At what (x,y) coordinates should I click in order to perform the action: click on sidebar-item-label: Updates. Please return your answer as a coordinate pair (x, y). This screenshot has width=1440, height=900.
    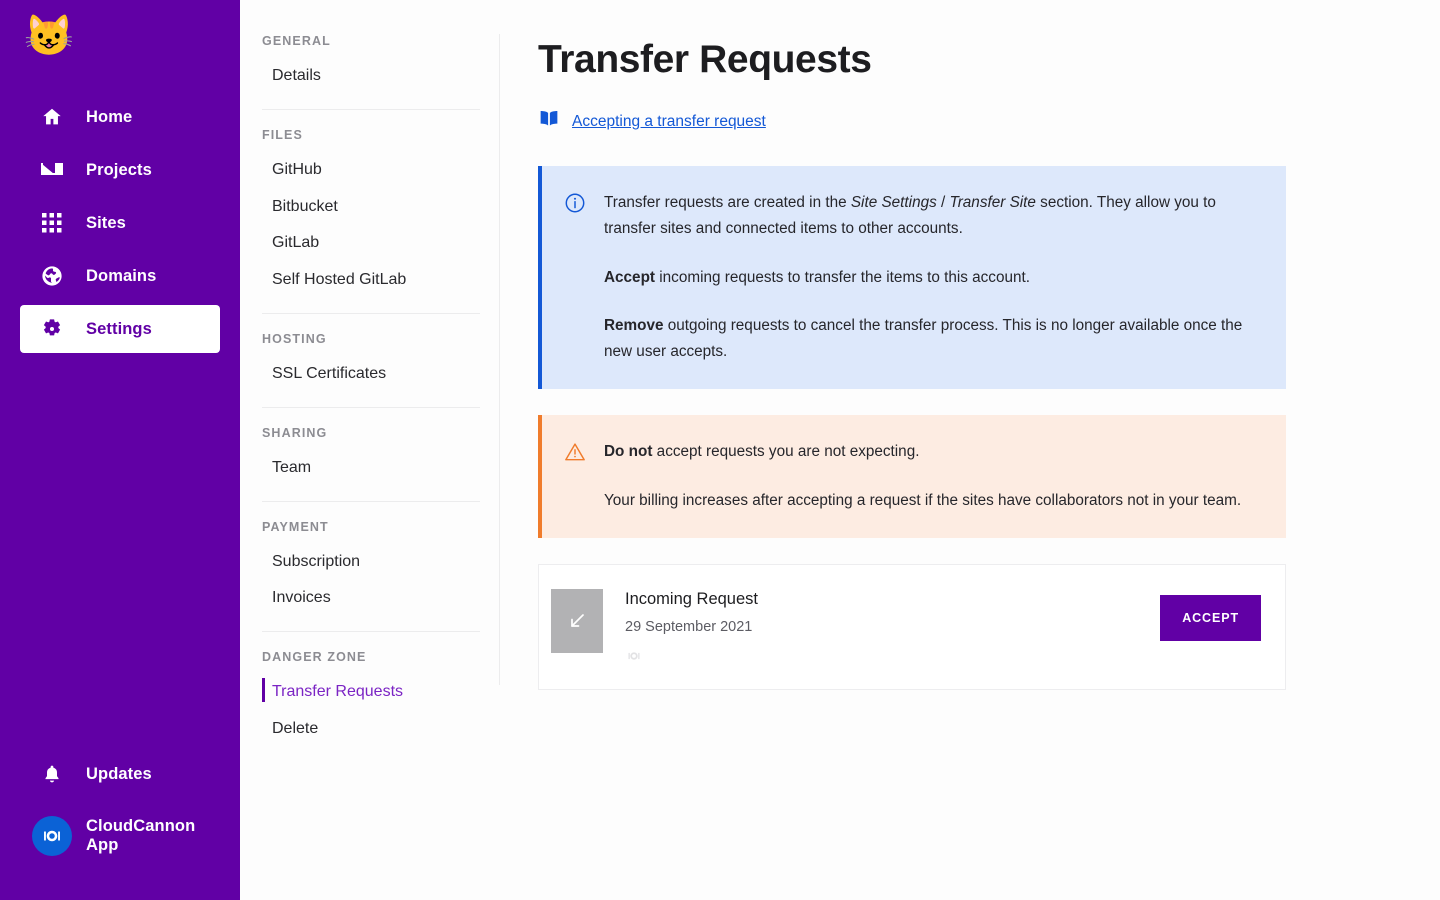
    Looking at the image, I should click on (119, 773).